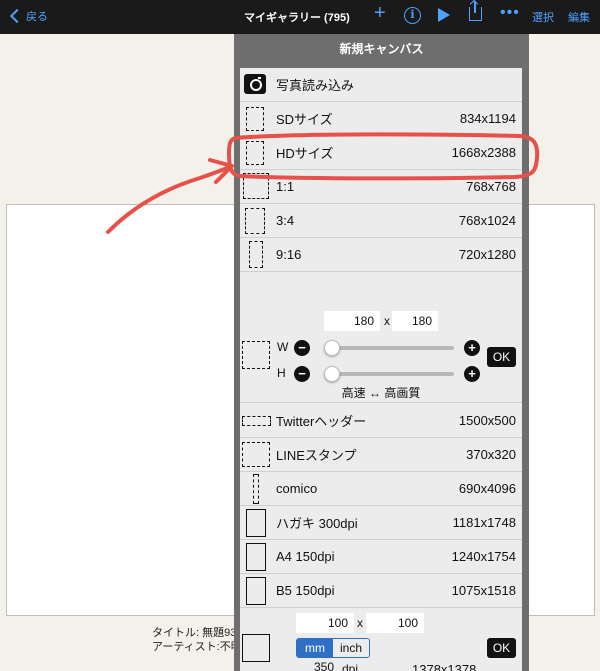 This screenshot has height=671, width=600. Describe the element at coordinates (483, 152) in the screenshot. I see `preset-size: 1668x2388` at that location.